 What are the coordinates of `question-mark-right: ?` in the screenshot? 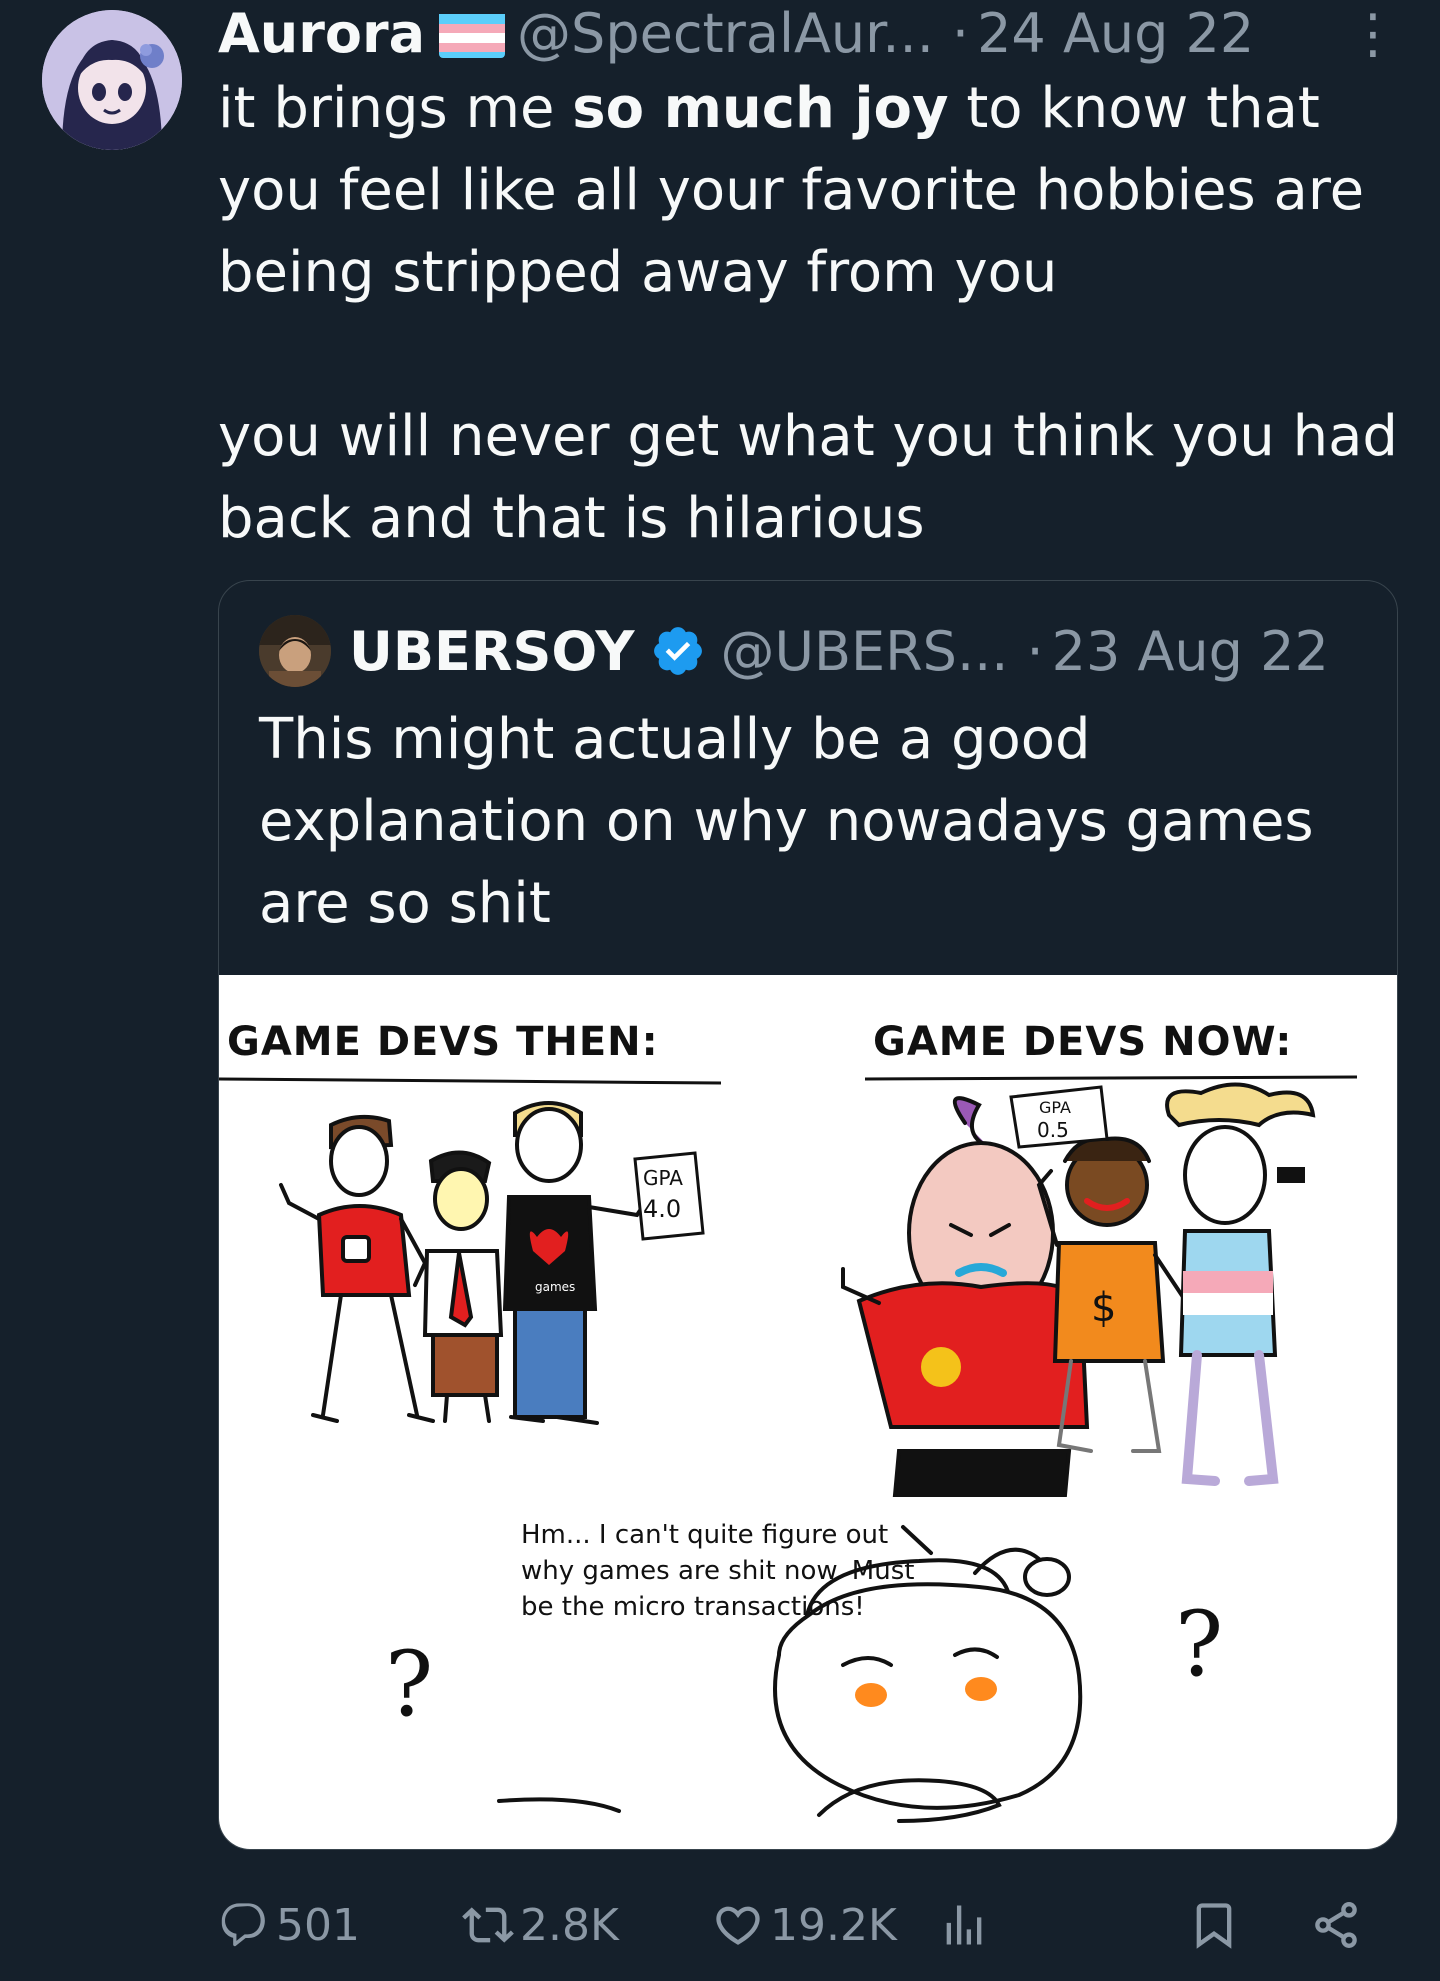 It's located at (1199, 1644).